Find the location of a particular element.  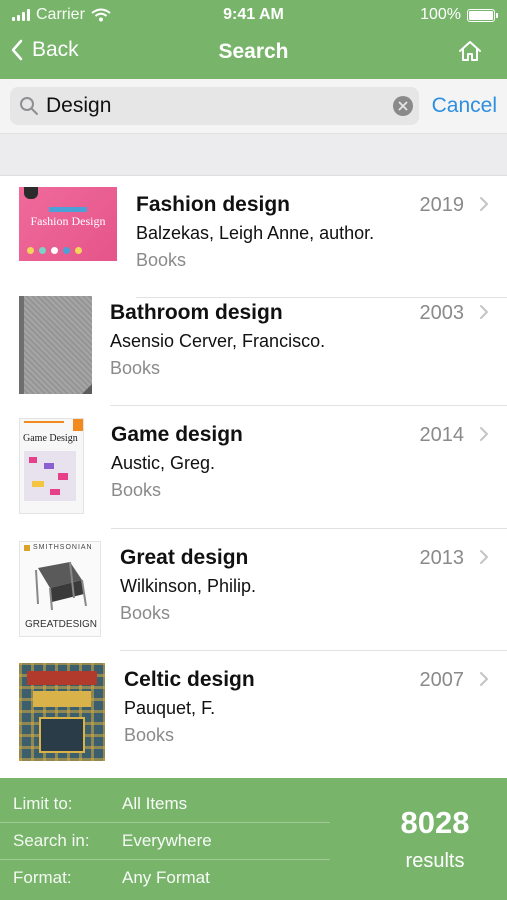

search-row: Cancel is located at coordinates (253, 106).